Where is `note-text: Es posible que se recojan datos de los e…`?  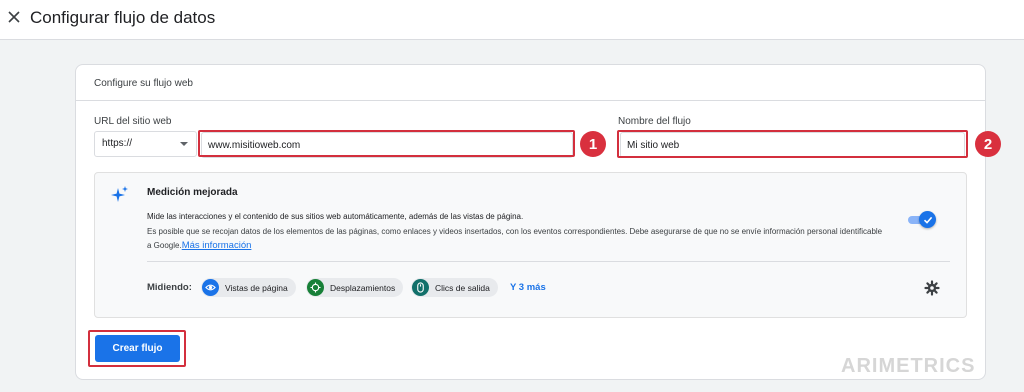
note-text: Es posible que se recojan datos de los e… is located at coordinates (515, 238).